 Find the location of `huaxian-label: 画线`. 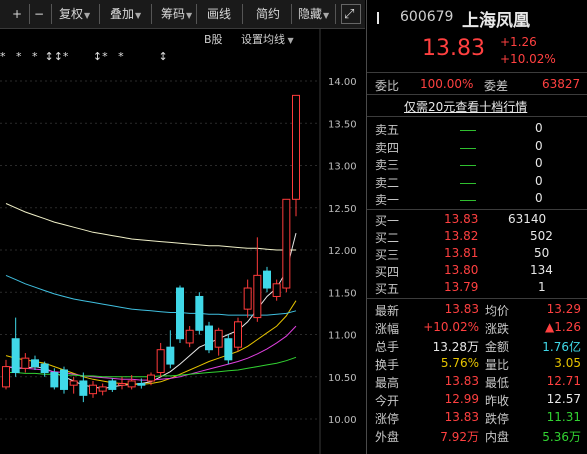

huaxian-label: 画线 is located at coordinates (219, 14).